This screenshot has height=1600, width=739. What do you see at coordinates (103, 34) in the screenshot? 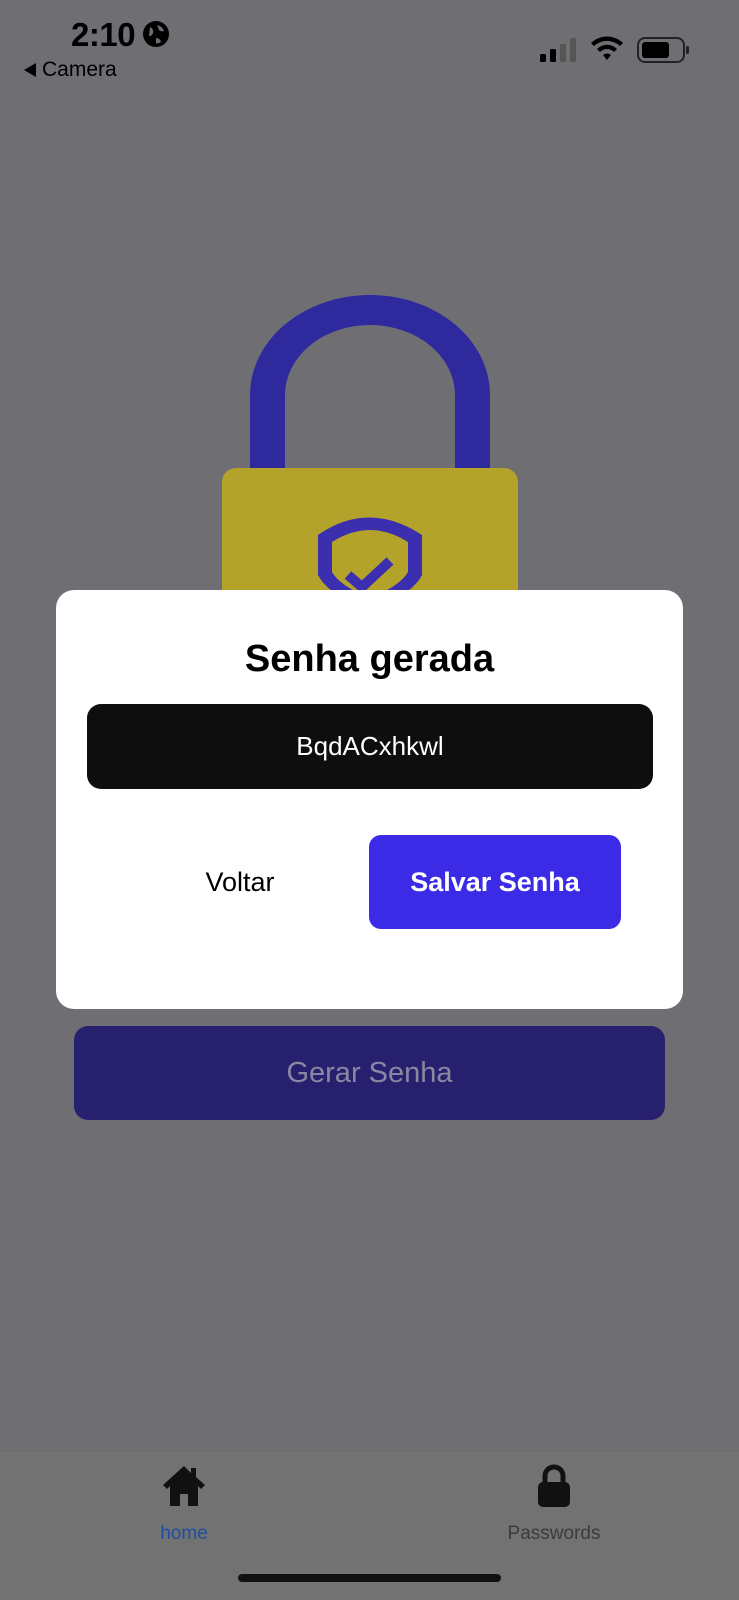
I see `status-time: 2:10` at bounding box center [103, 34].